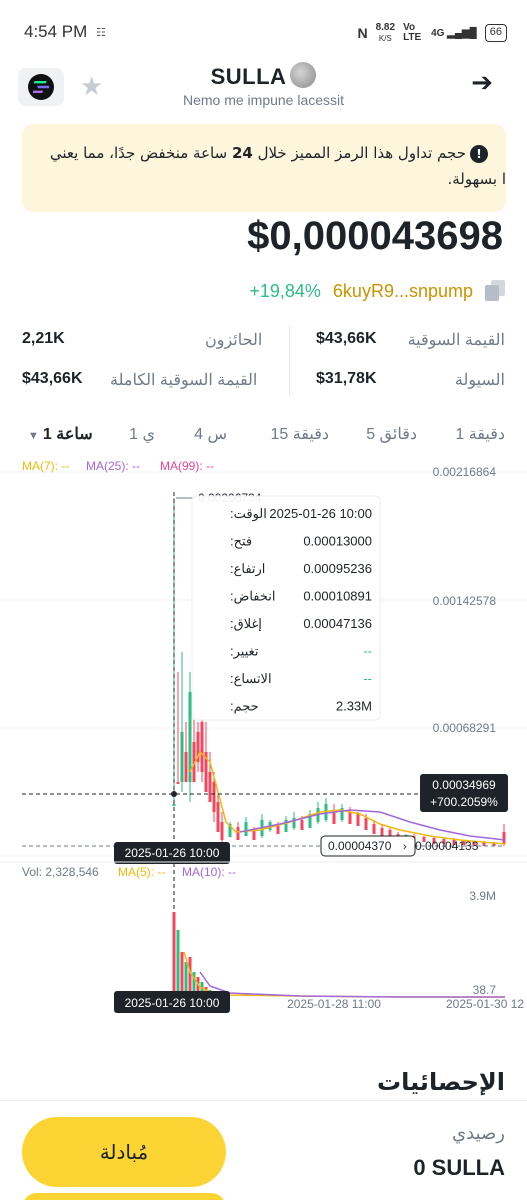 The image size is (527, 1200). What do you see at coordinates (184, 380) in the screenshot?
I see `fdv-label: القيمة السوقية الكاملة` at bounding box center [184, 380].